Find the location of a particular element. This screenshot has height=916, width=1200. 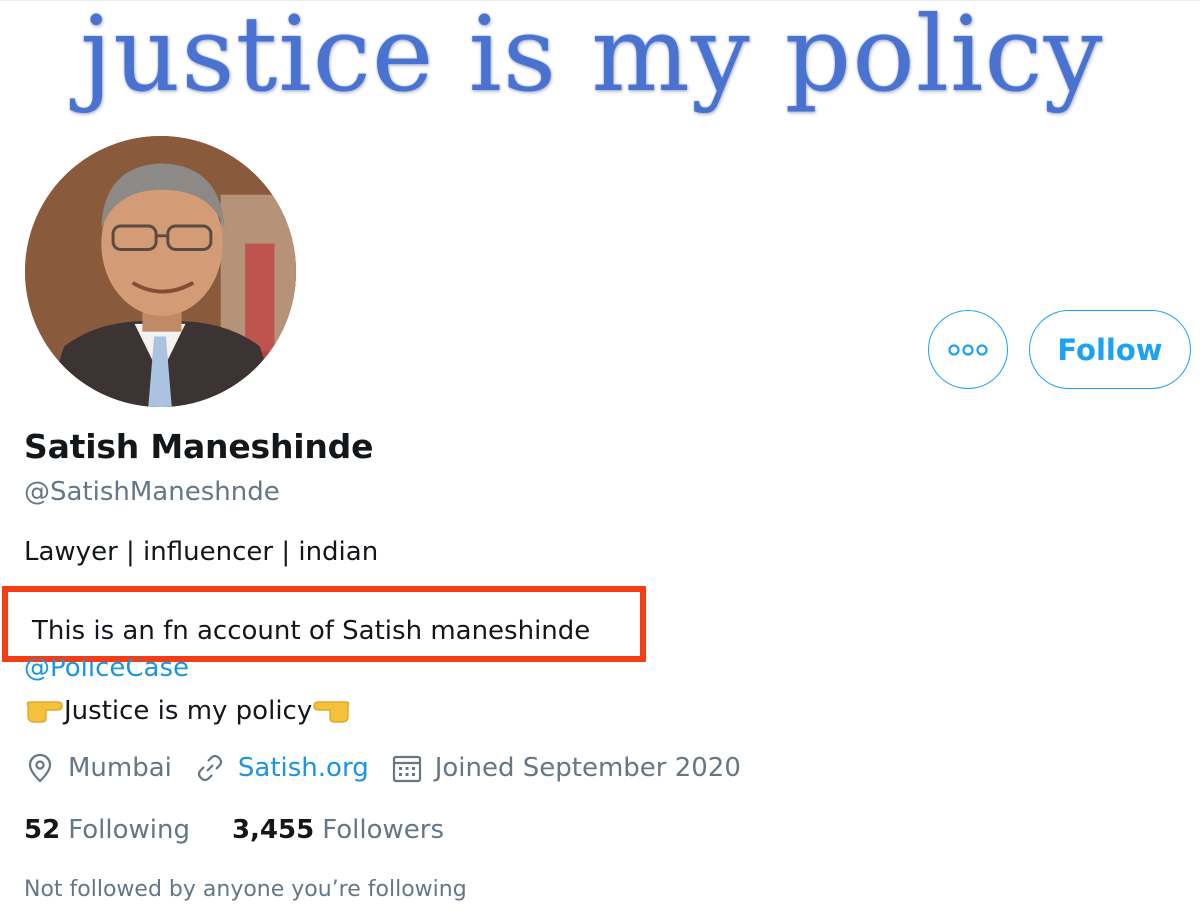

website-link: Satish.org is located at coordinates (303, 768).